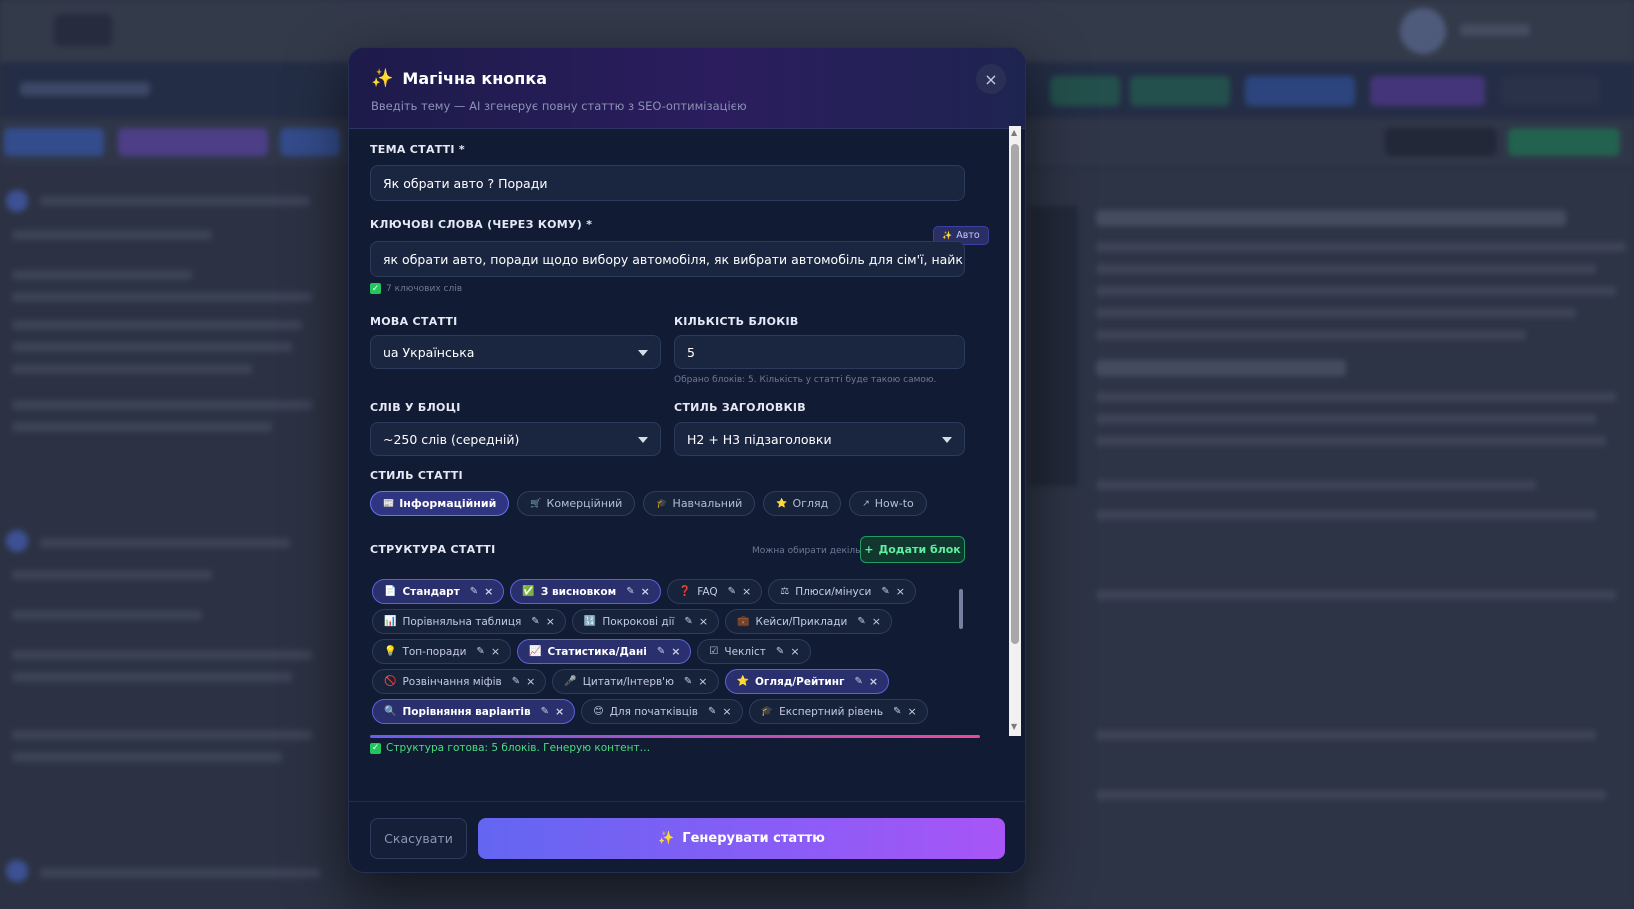  What do you see at coordinates (431, 591) in the screenshot?
I see `block-type-label: Стандарт` at bounding box center [431, 591].